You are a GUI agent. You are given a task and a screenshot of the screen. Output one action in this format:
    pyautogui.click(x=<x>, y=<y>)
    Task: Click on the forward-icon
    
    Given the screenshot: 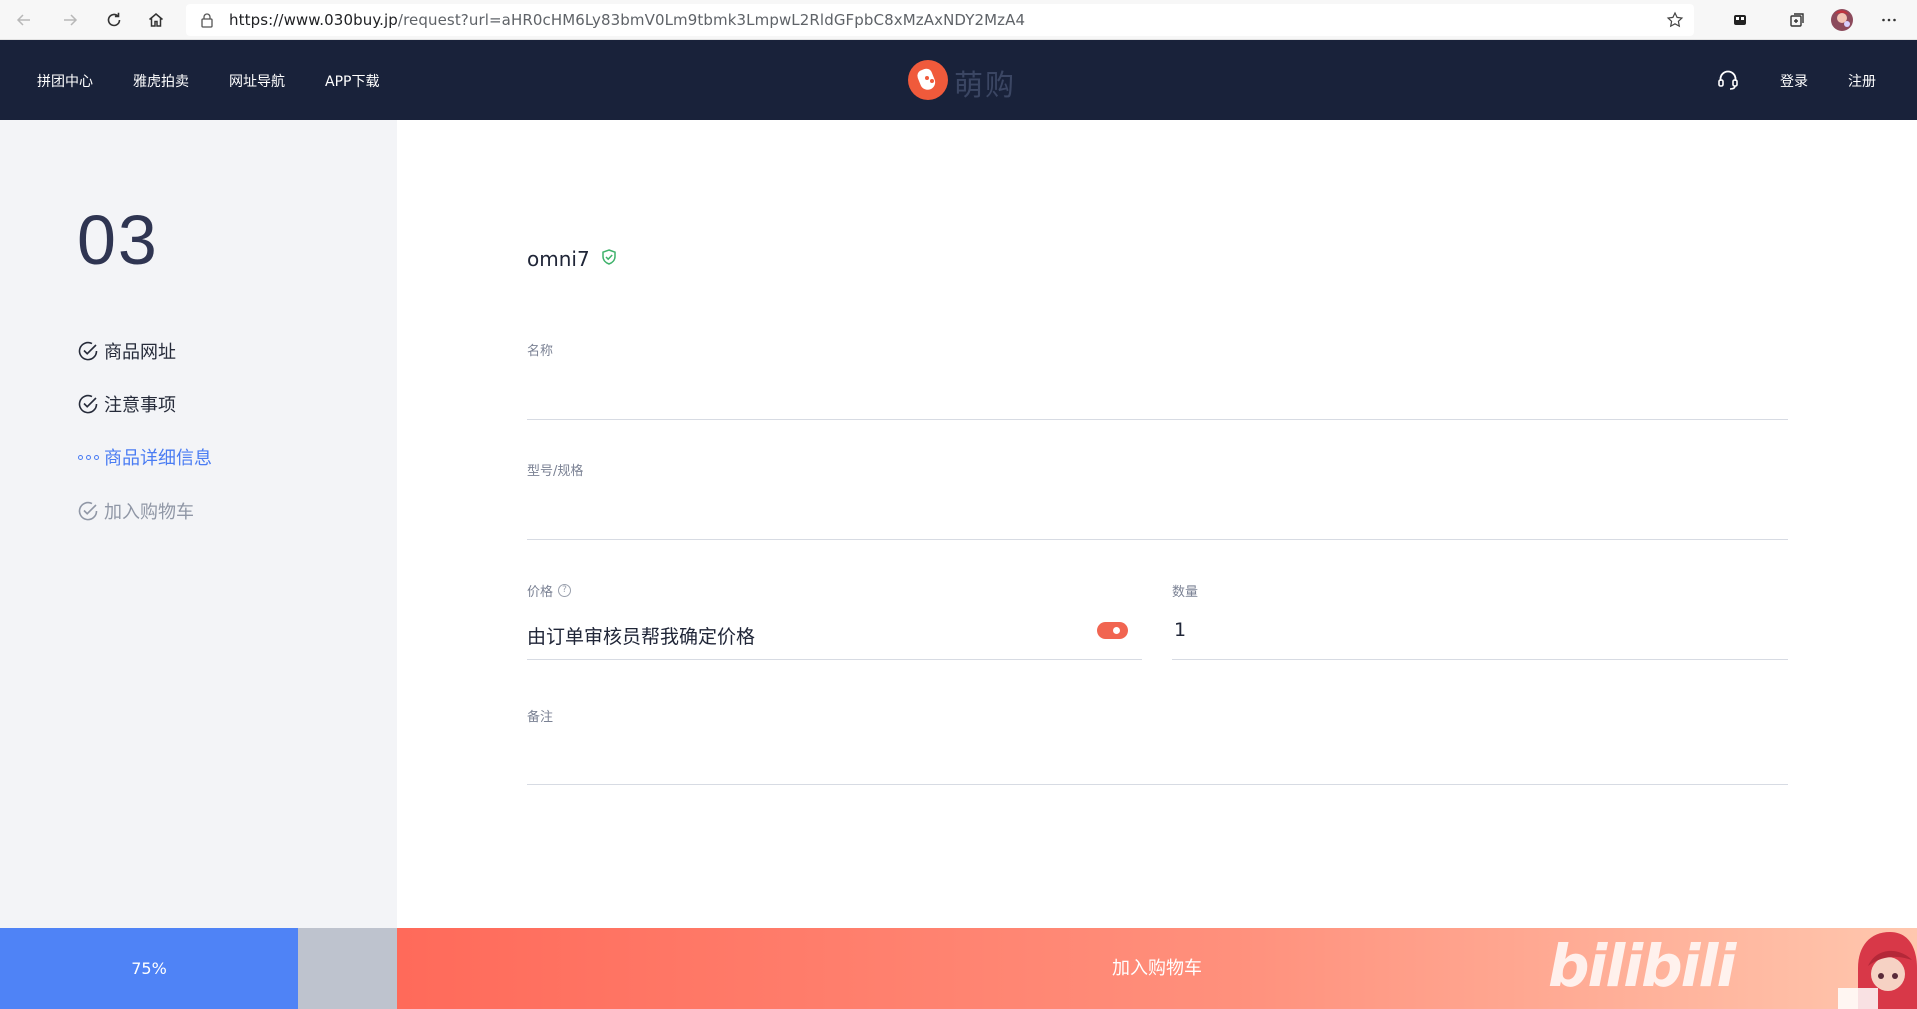 What is the action you would take?
    pyautogui.click(x=70, y=20)
    